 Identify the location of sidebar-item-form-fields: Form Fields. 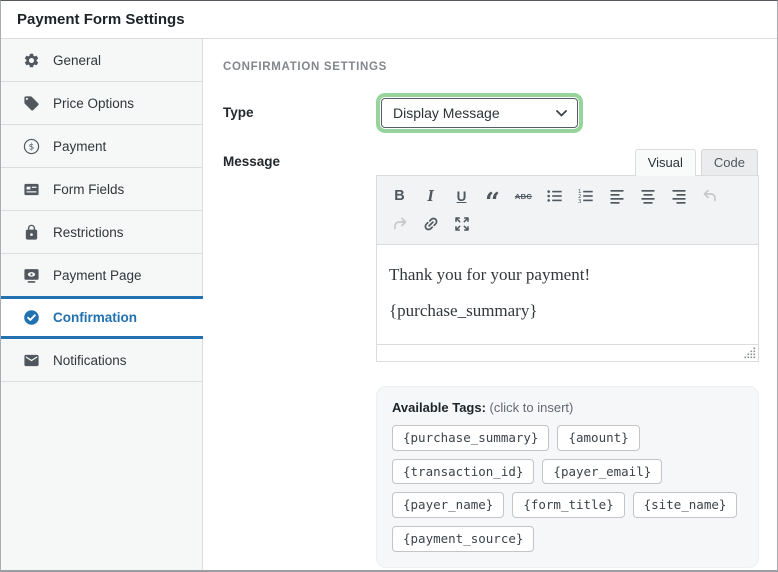
(101, 189).